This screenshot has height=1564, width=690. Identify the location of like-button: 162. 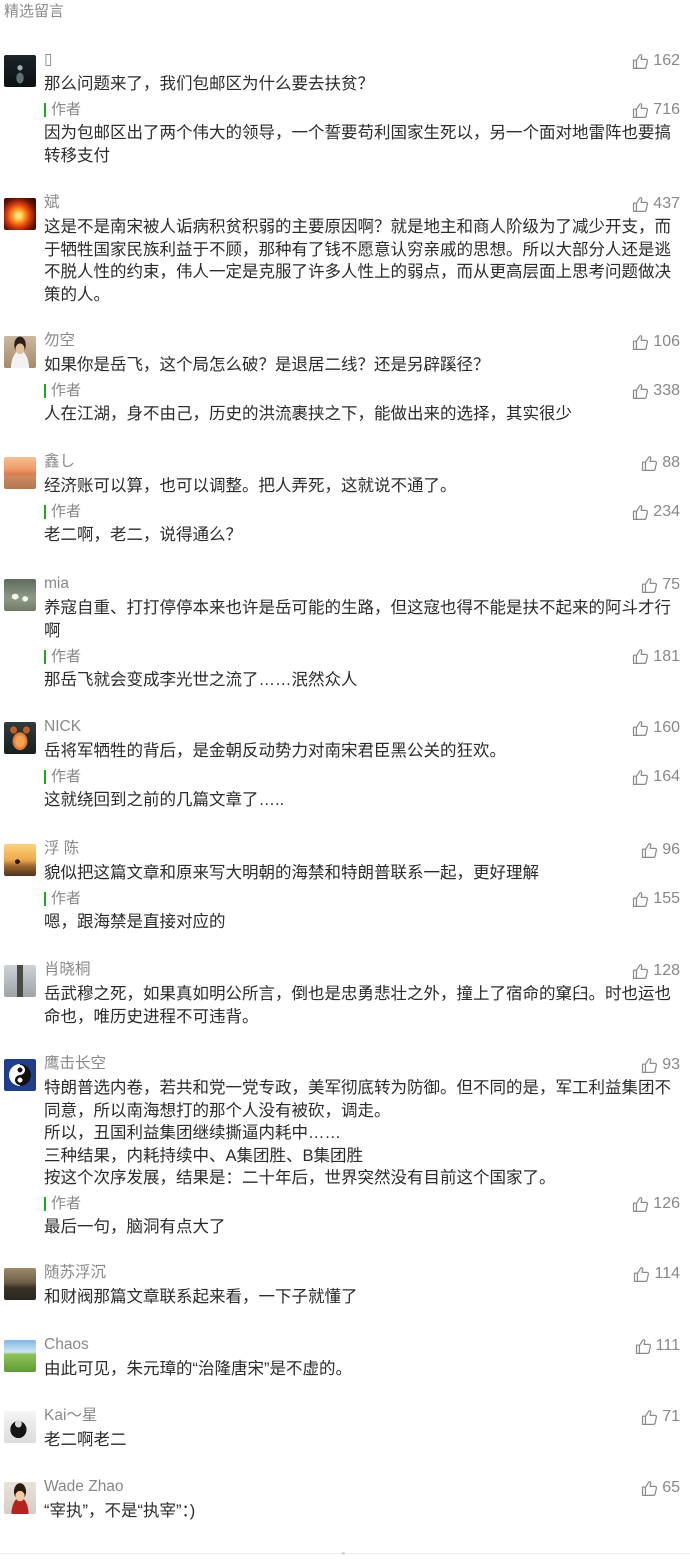
(656, 61).